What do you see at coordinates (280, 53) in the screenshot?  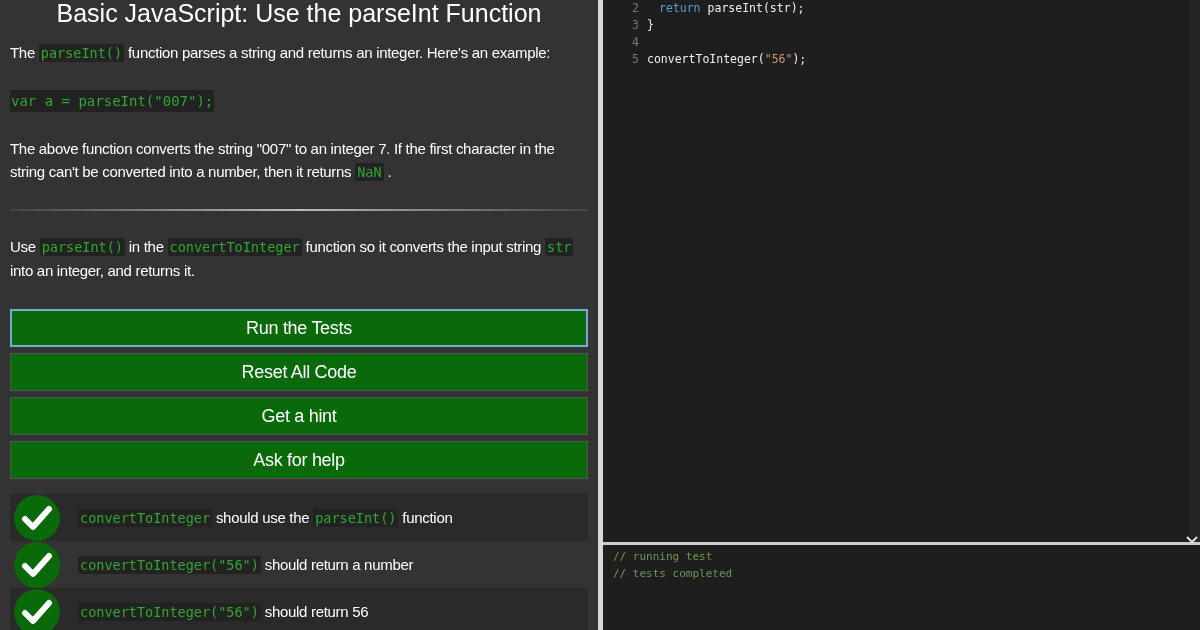 I see `description-text: The parseInt() function parses a string and returns an integer. Here's an example:` at bounding box center [280, 53].